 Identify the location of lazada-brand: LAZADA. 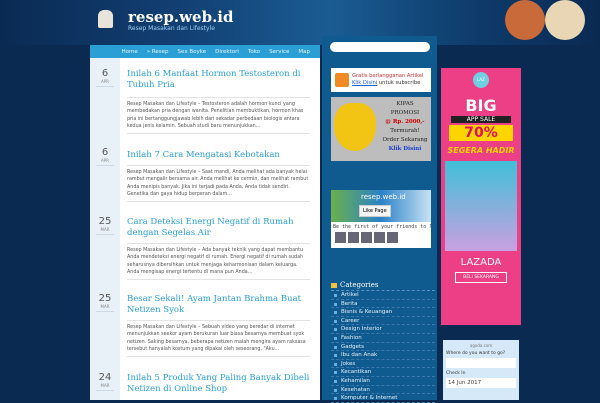
(481, 262).